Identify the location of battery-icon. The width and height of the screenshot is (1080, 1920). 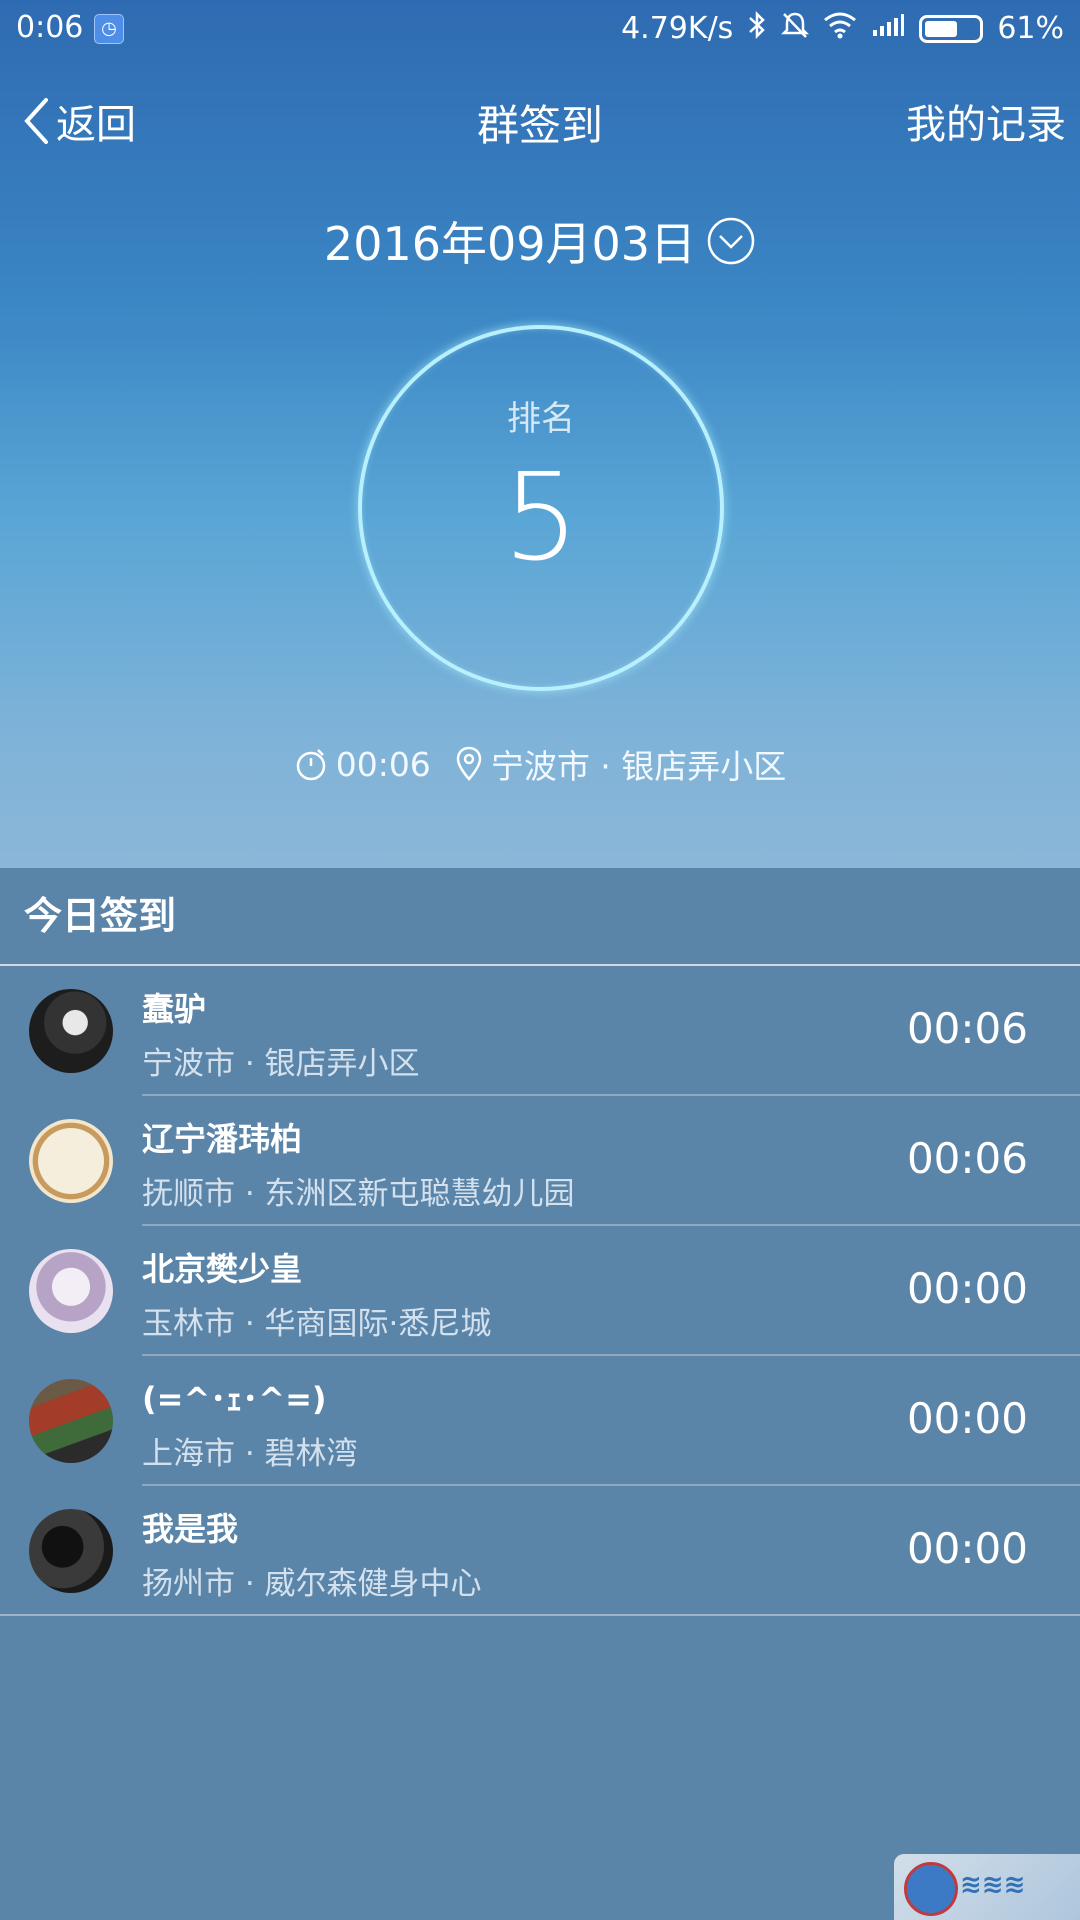
(951, 28).